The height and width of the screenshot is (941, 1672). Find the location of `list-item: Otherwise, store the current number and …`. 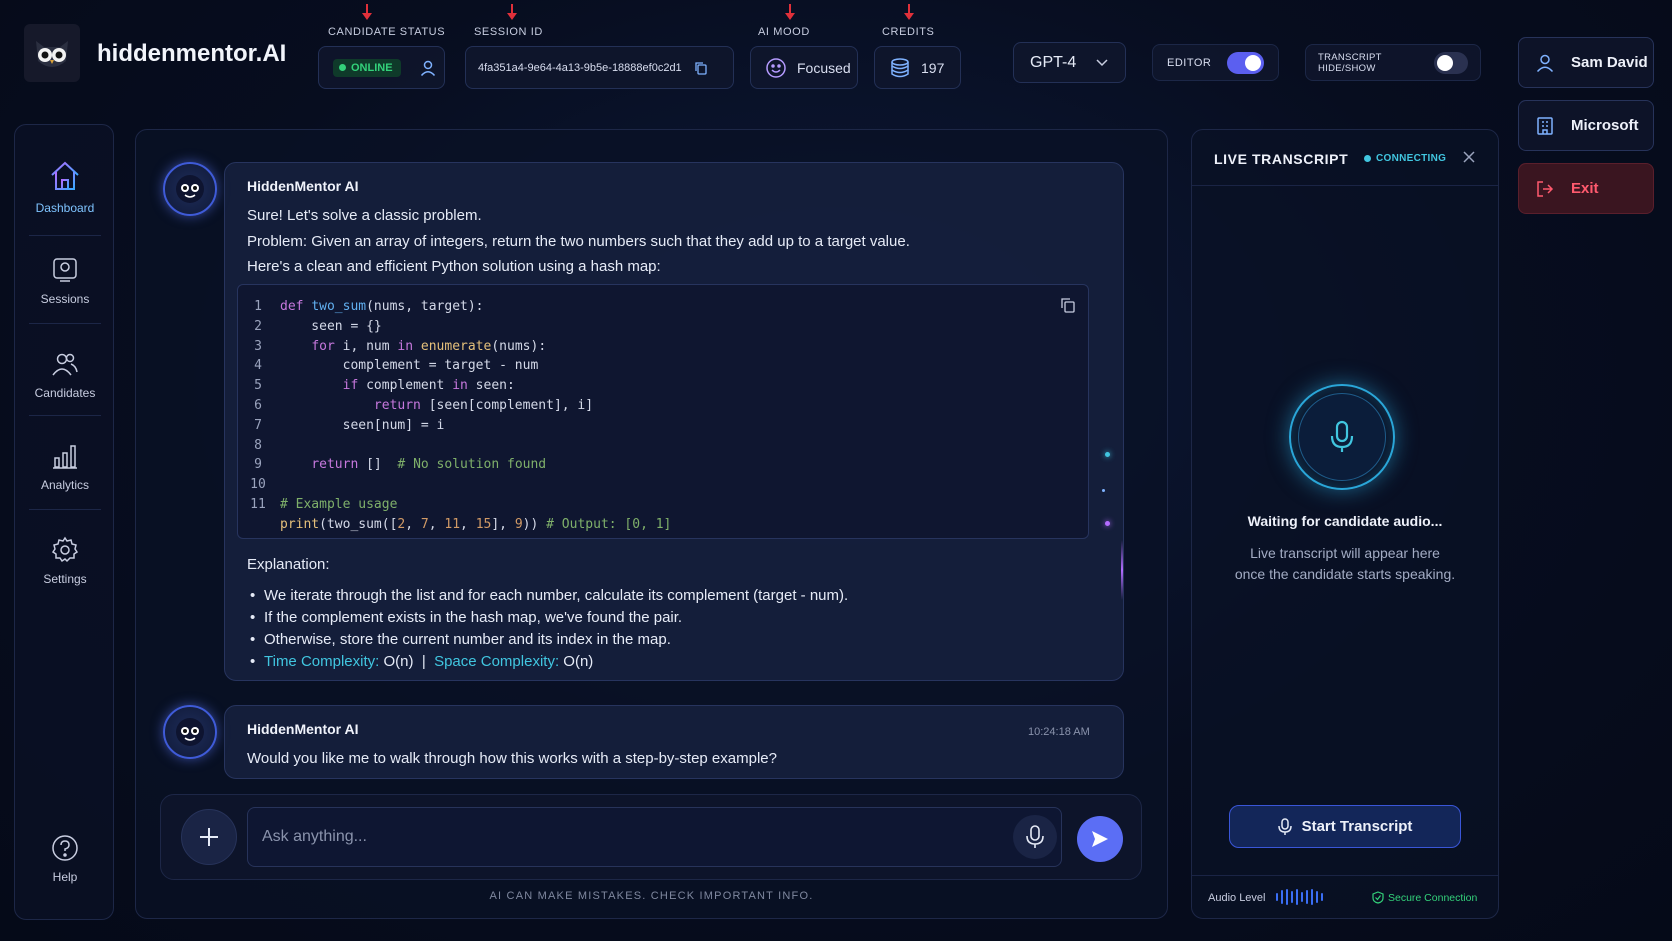

list-item: Otherwise, store the current number and … is located at coordinates (548, 640).